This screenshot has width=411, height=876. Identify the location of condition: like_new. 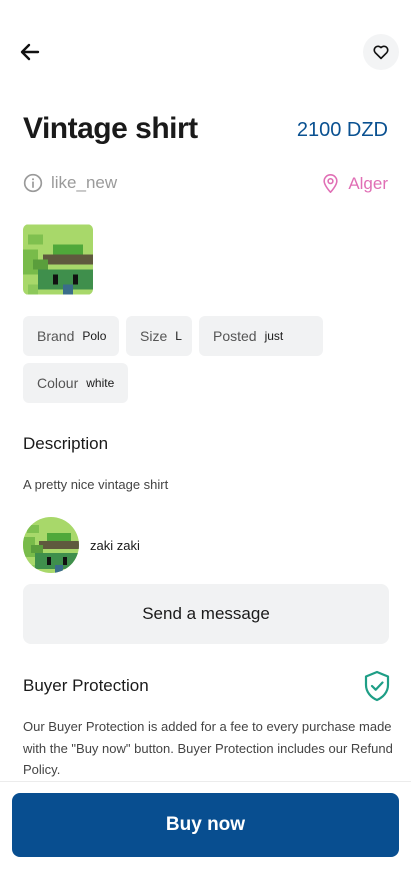
(70, 183).